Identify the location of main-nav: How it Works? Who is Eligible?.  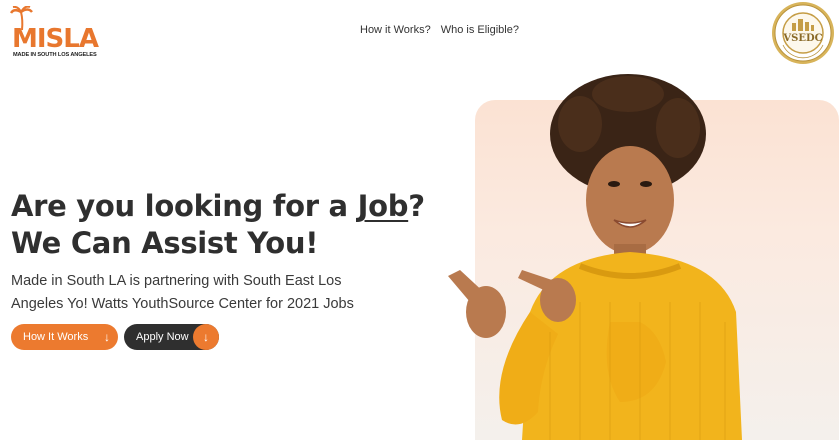
(439, 30).